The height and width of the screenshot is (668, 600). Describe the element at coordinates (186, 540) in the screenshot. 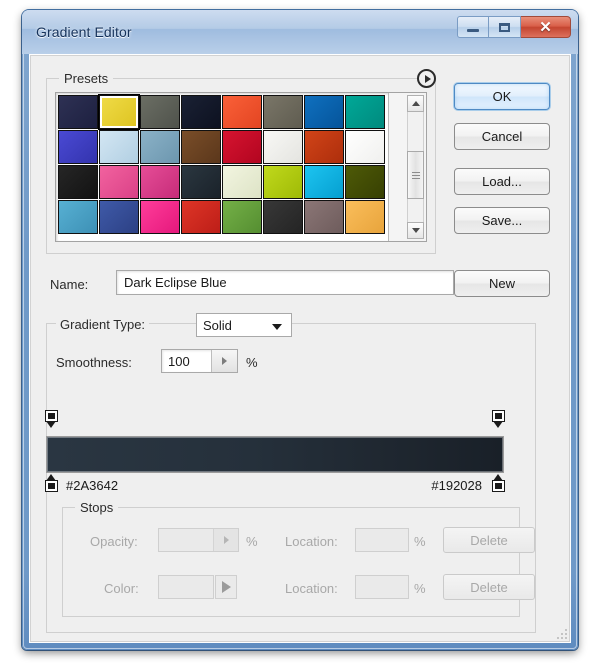

I see `opacity-input-value` at that location.